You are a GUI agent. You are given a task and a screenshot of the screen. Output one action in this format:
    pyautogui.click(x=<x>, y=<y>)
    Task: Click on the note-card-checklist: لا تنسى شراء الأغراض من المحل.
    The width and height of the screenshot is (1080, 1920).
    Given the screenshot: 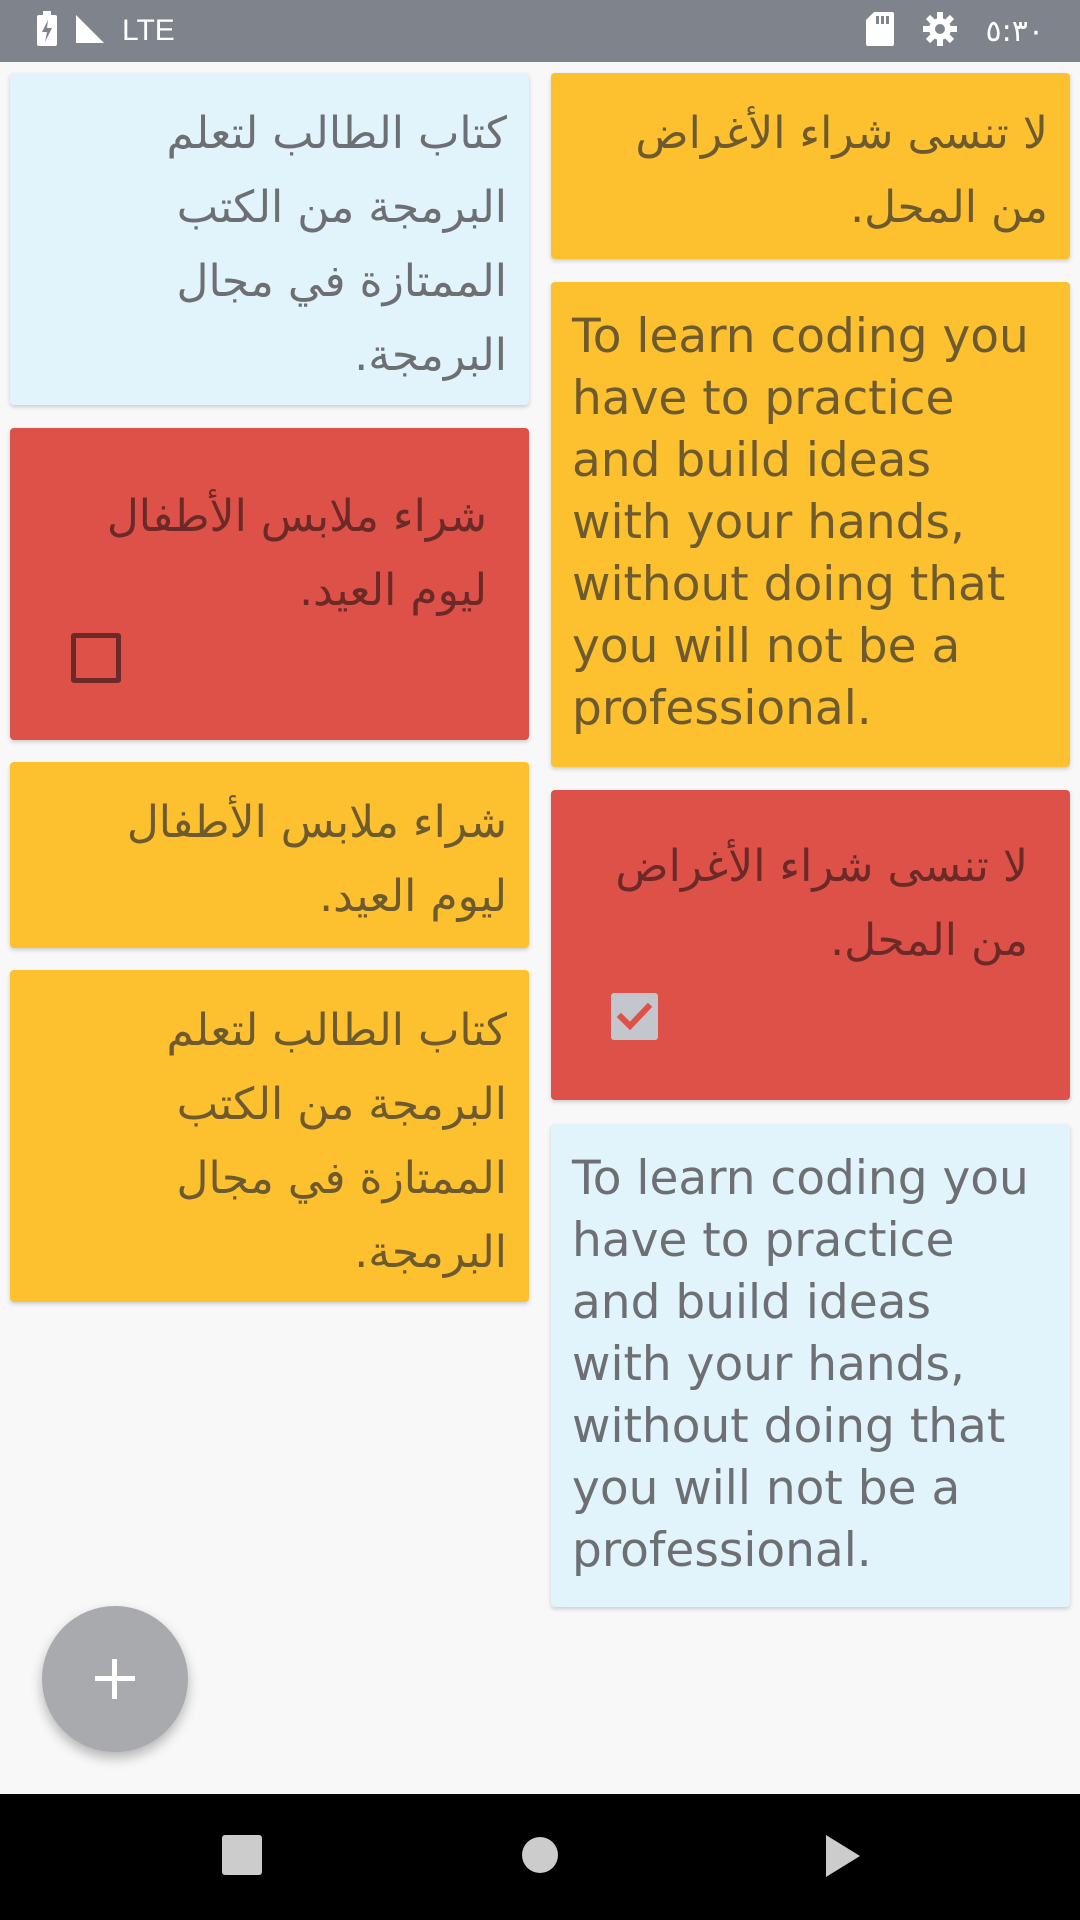 What is the action you would take?
    pyautogui.click(x=810, y=945)
    